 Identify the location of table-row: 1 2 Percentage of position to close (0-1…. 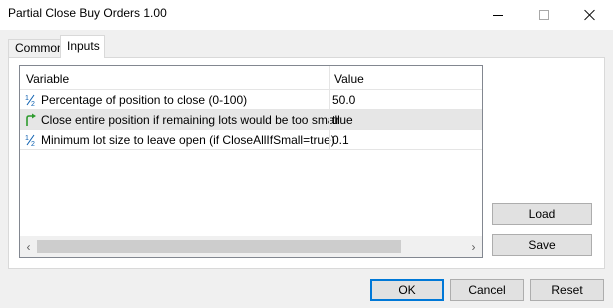
(251, 100).